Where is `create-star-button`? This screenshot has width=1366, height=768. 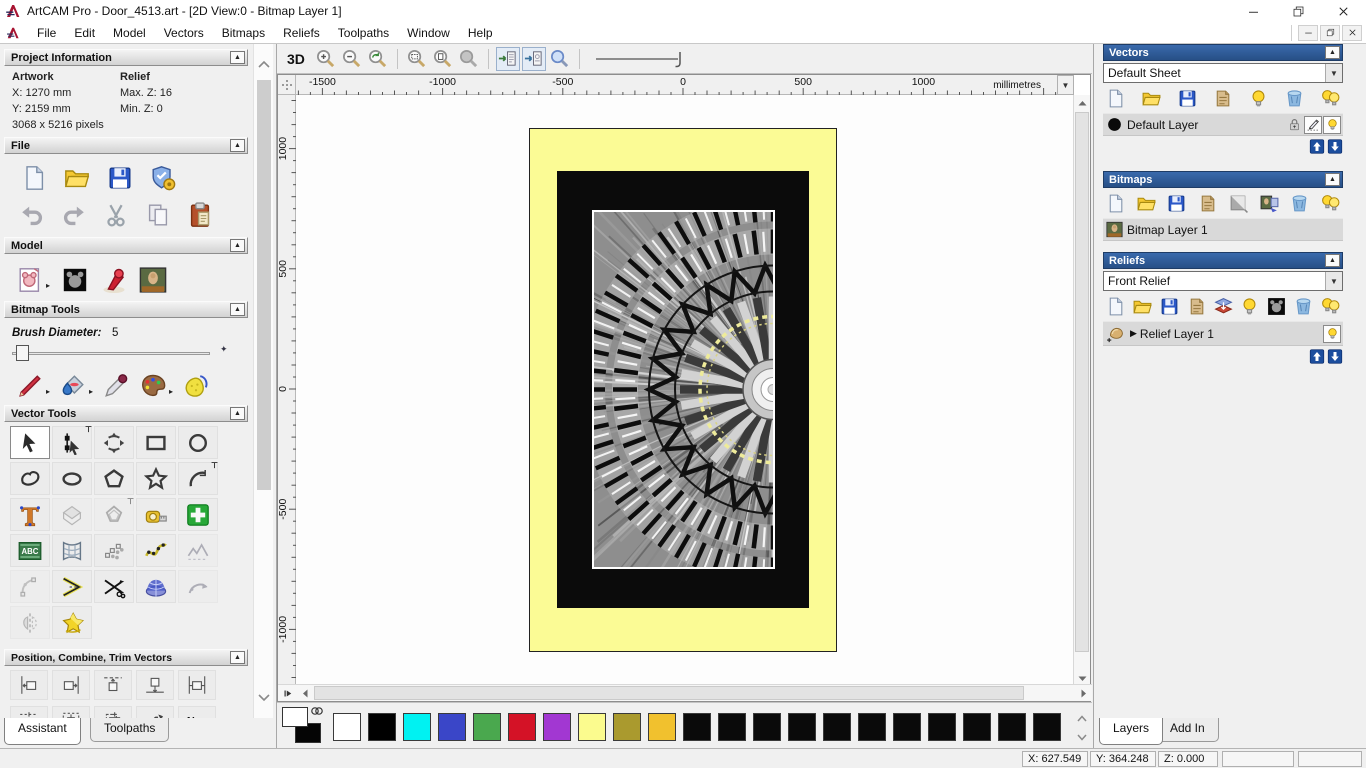 create-star-button is located at coordinates (156, 478).